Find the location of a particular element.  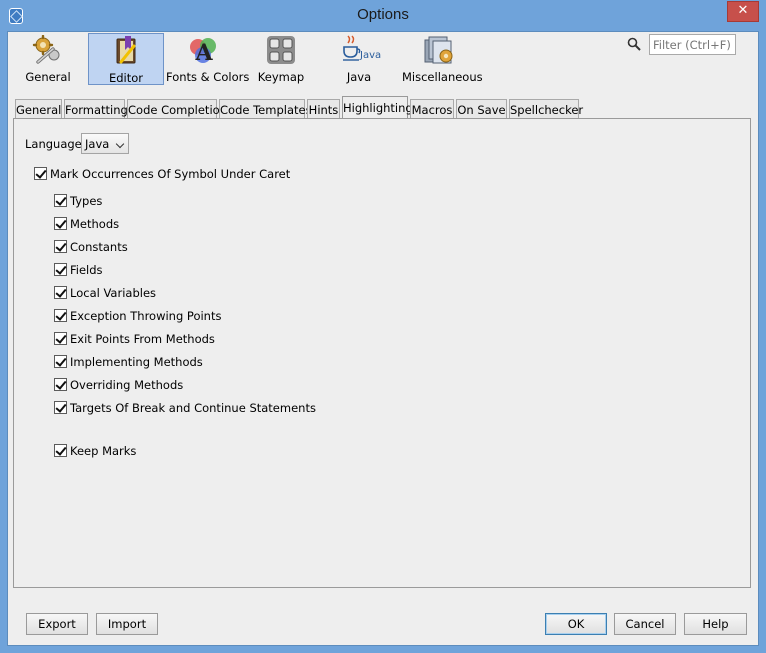

category-general: General is located at coordinates (48, 59).